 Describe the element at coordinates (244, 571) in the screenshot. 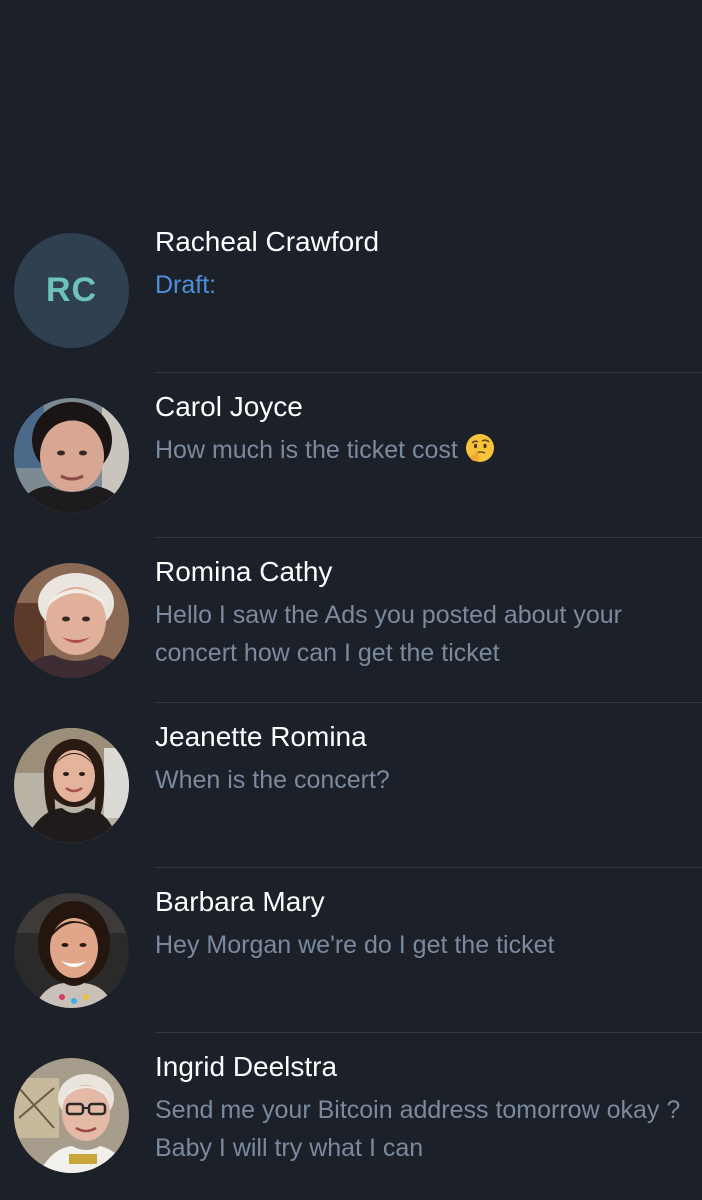

I see `chat-name: Romina Cathy` at that location.